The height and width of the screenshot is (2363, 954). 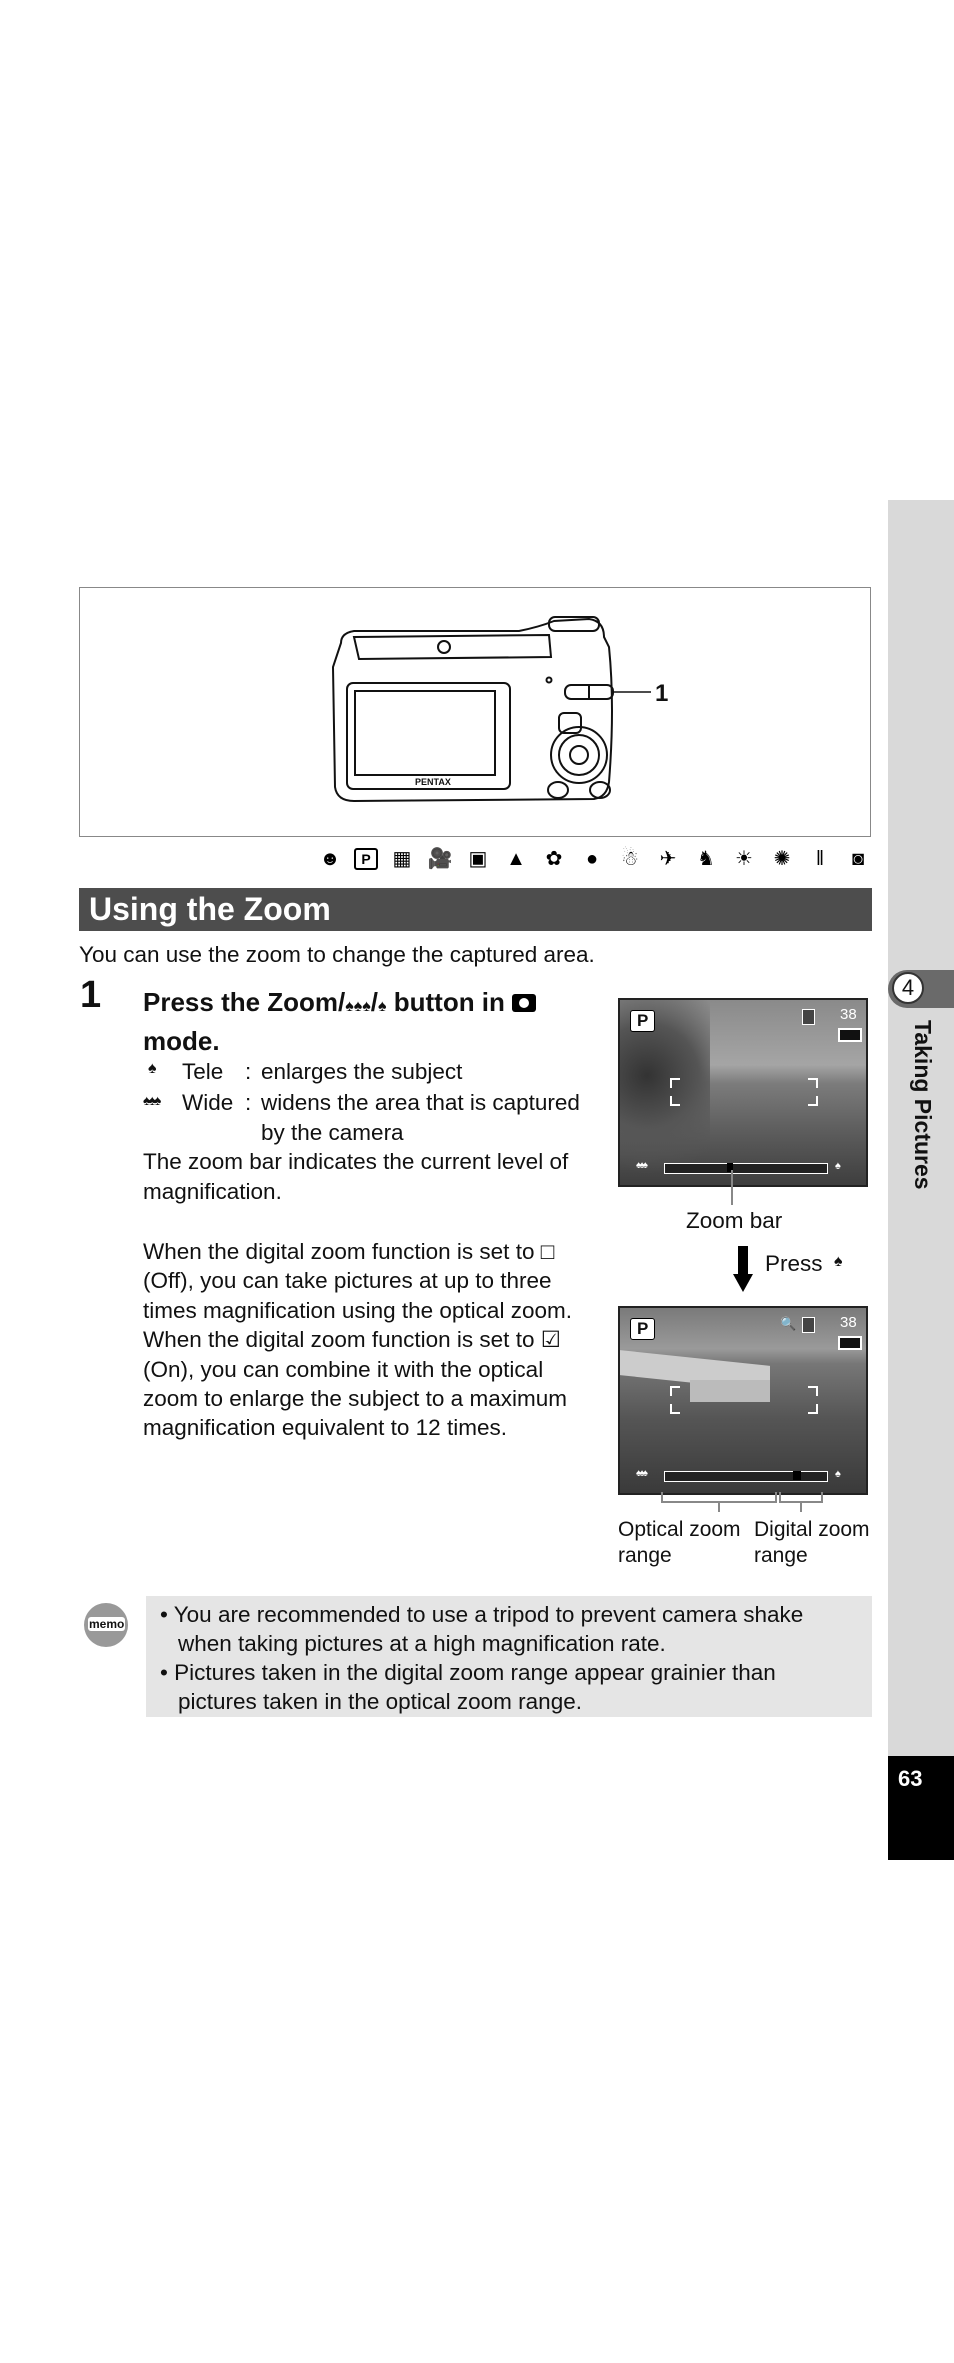 What do you see at coordinates (478, 859) in the screenshot?
I see `frame-heart-icon: ▣` at bounding box center [478, 859].